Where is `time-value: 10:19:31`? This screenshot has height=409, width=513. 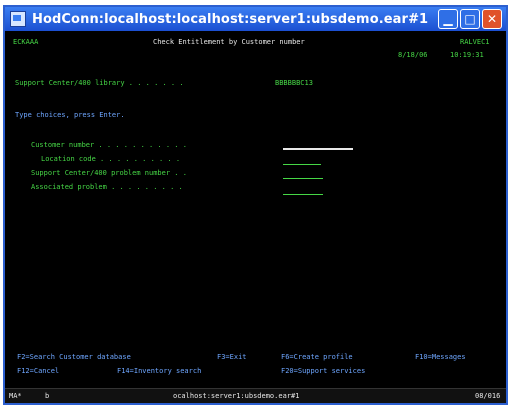 time-value: 10:19:31 is located at coordinates (467, 55).